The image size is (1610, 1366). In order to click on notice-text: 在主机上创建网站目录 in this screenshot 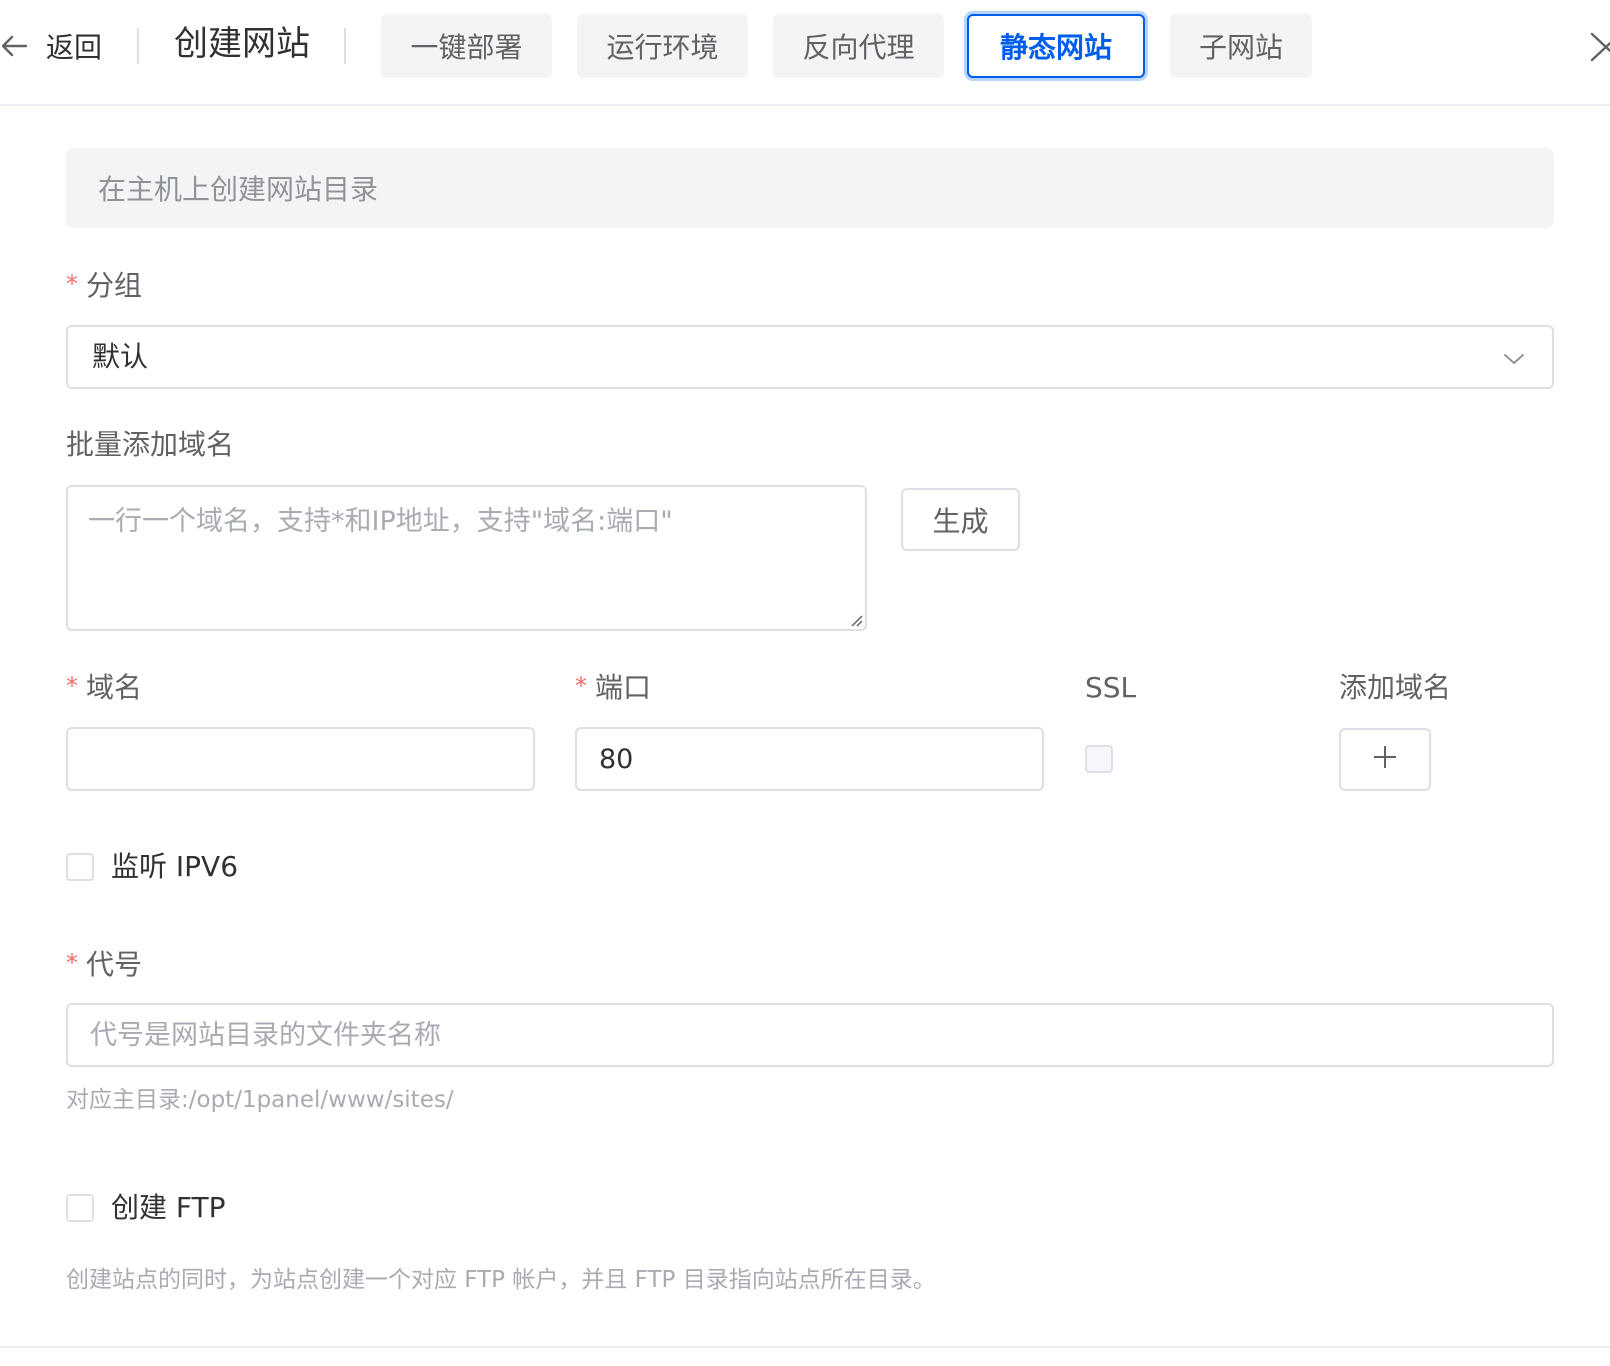, I will do `click(238, 189)`.